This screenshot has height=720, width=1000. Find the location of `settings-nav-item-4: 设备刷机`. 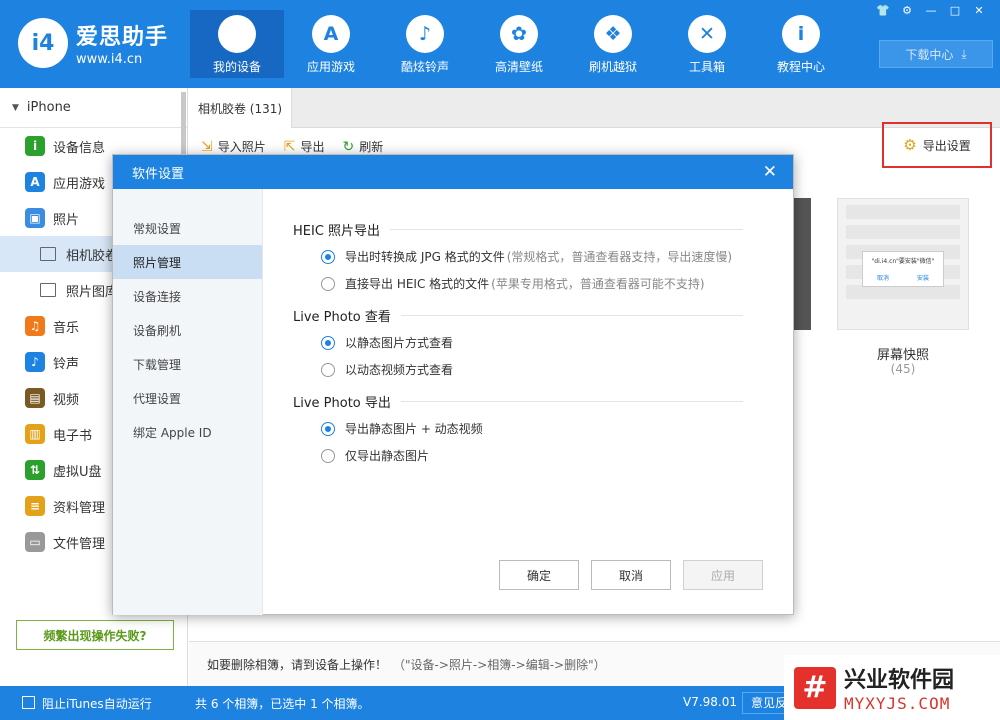

settings-nav-item-4: 设备刷机 is located at coordinates (187, 330).